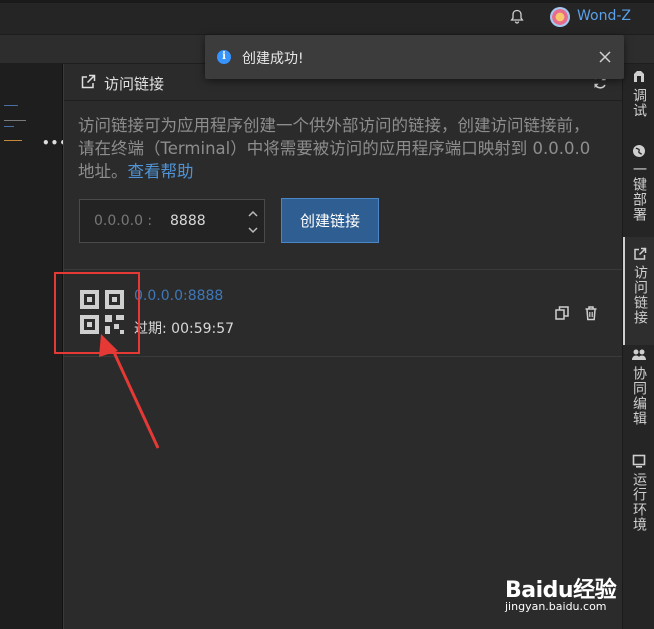 This screenshot has width=654, height=629. Describe the element at coordinates (562, 313) in the screenshot. I see `copy-icon` at that location.